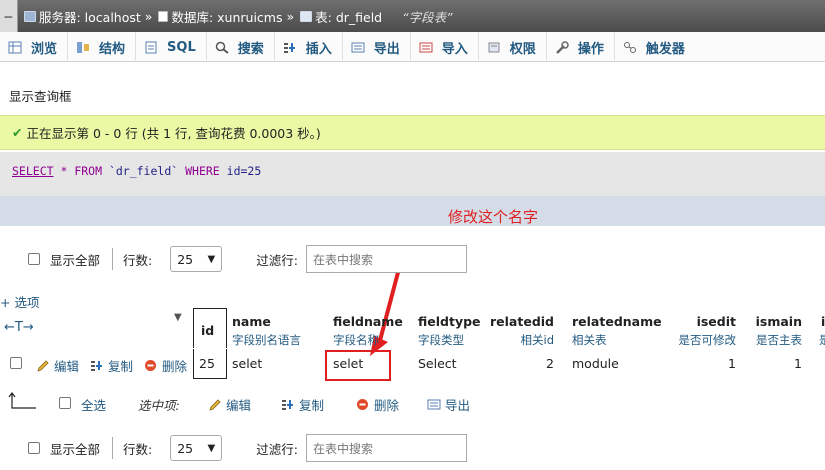 This screenshot has width=825, height=470. What do you see at coordinates (387, 47) in the screenshot?
I see `tab-export-label: 导出` at bounding box center [387, 47].